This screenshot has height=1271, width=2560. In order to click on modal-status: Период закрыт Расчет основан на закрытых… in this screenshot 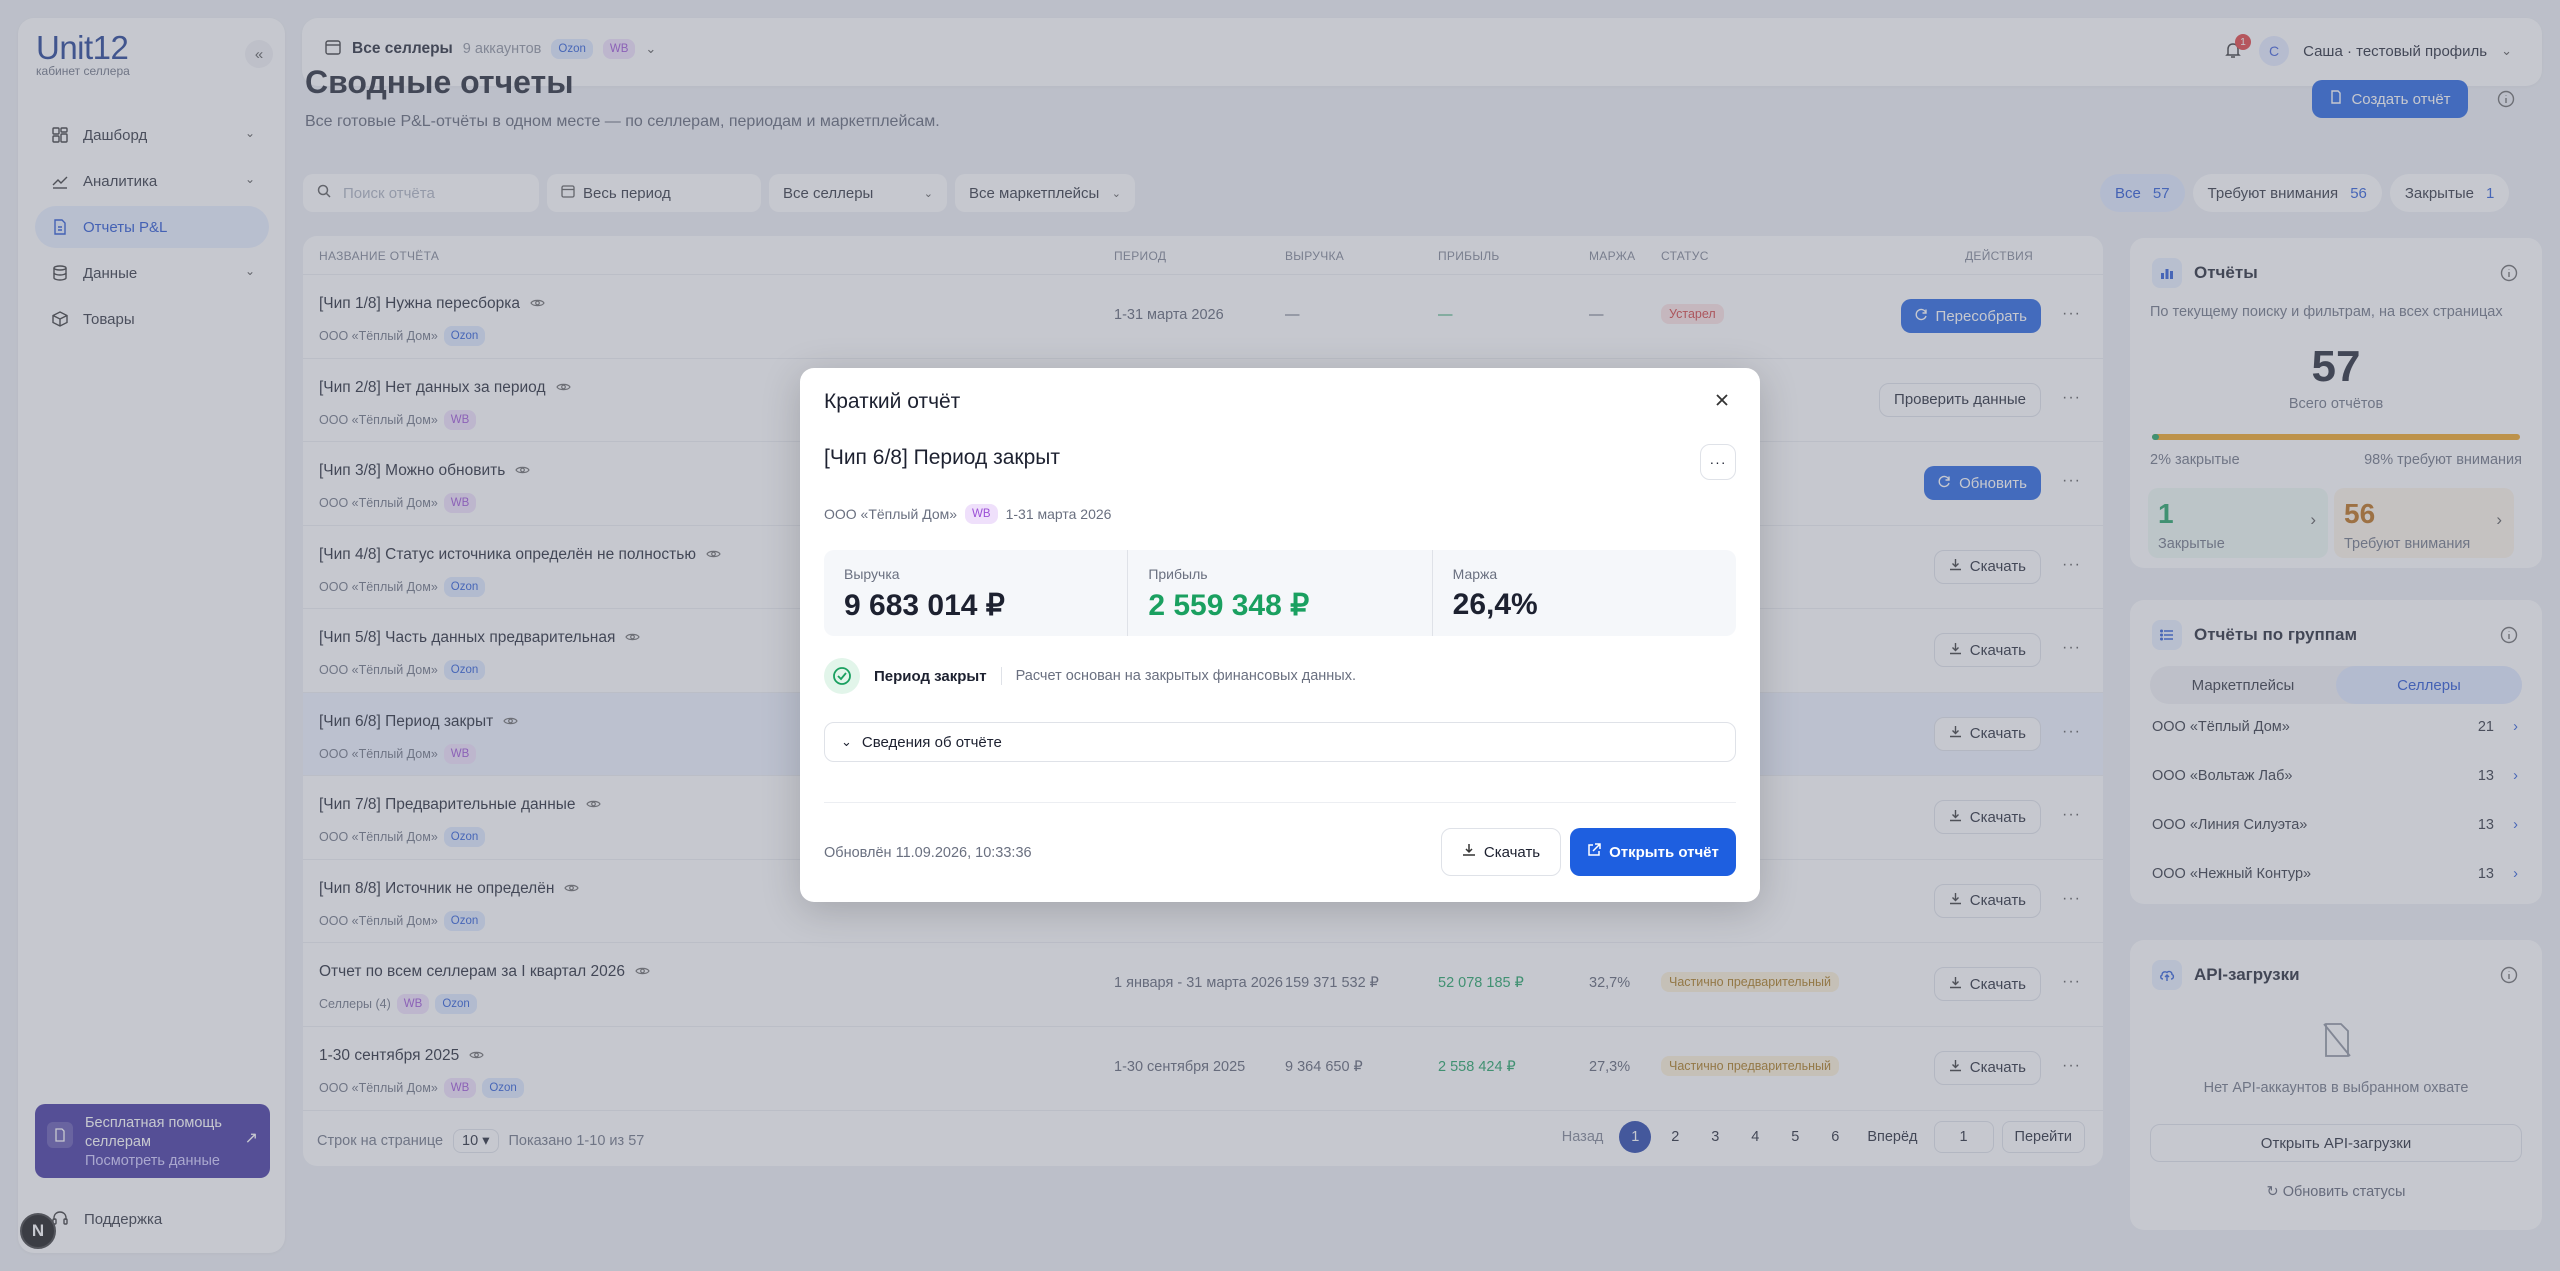, I will do `click(1090, 676)`.